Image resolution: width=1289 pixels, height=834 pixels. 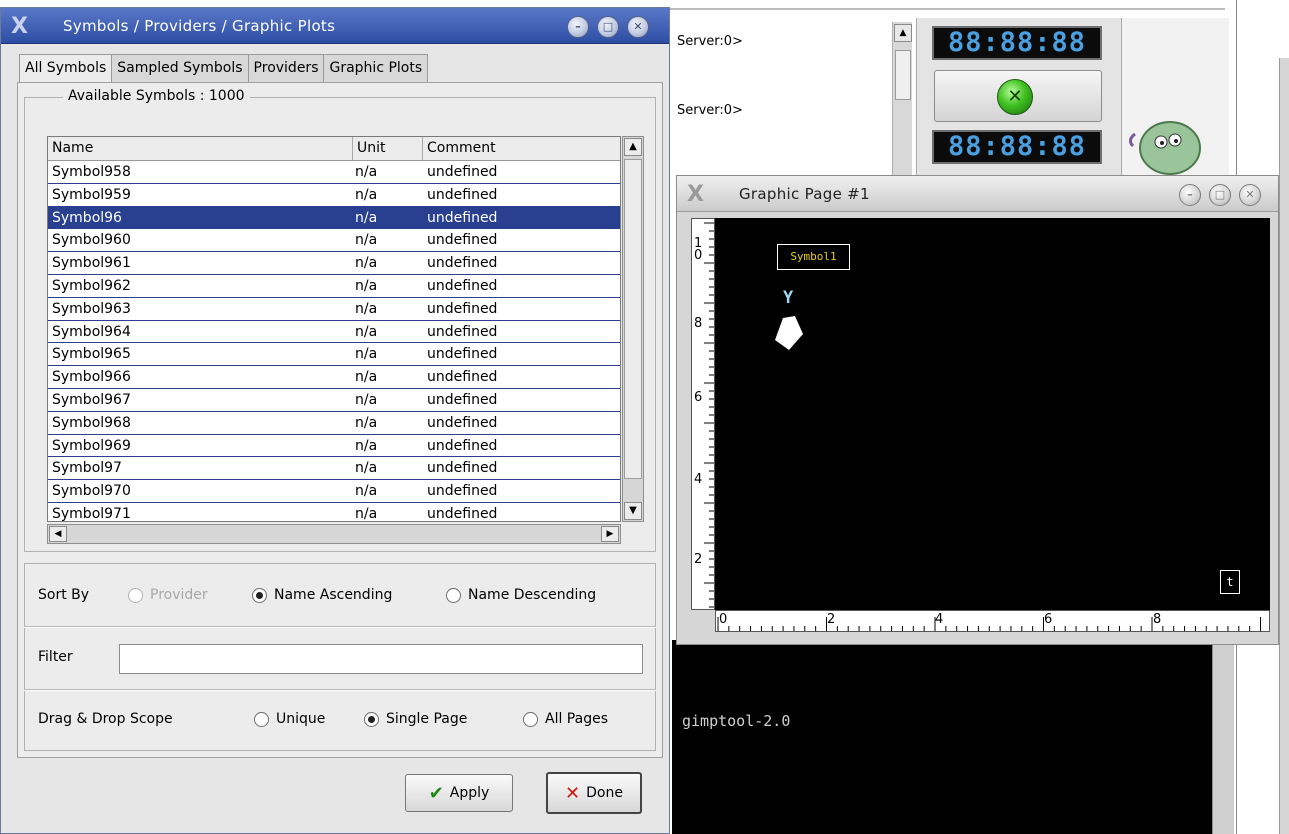 What do you see at coordinates (1223, 737) in the screenshot?
I see `terminal-scrollbar` at bounding box center [1223, 737].